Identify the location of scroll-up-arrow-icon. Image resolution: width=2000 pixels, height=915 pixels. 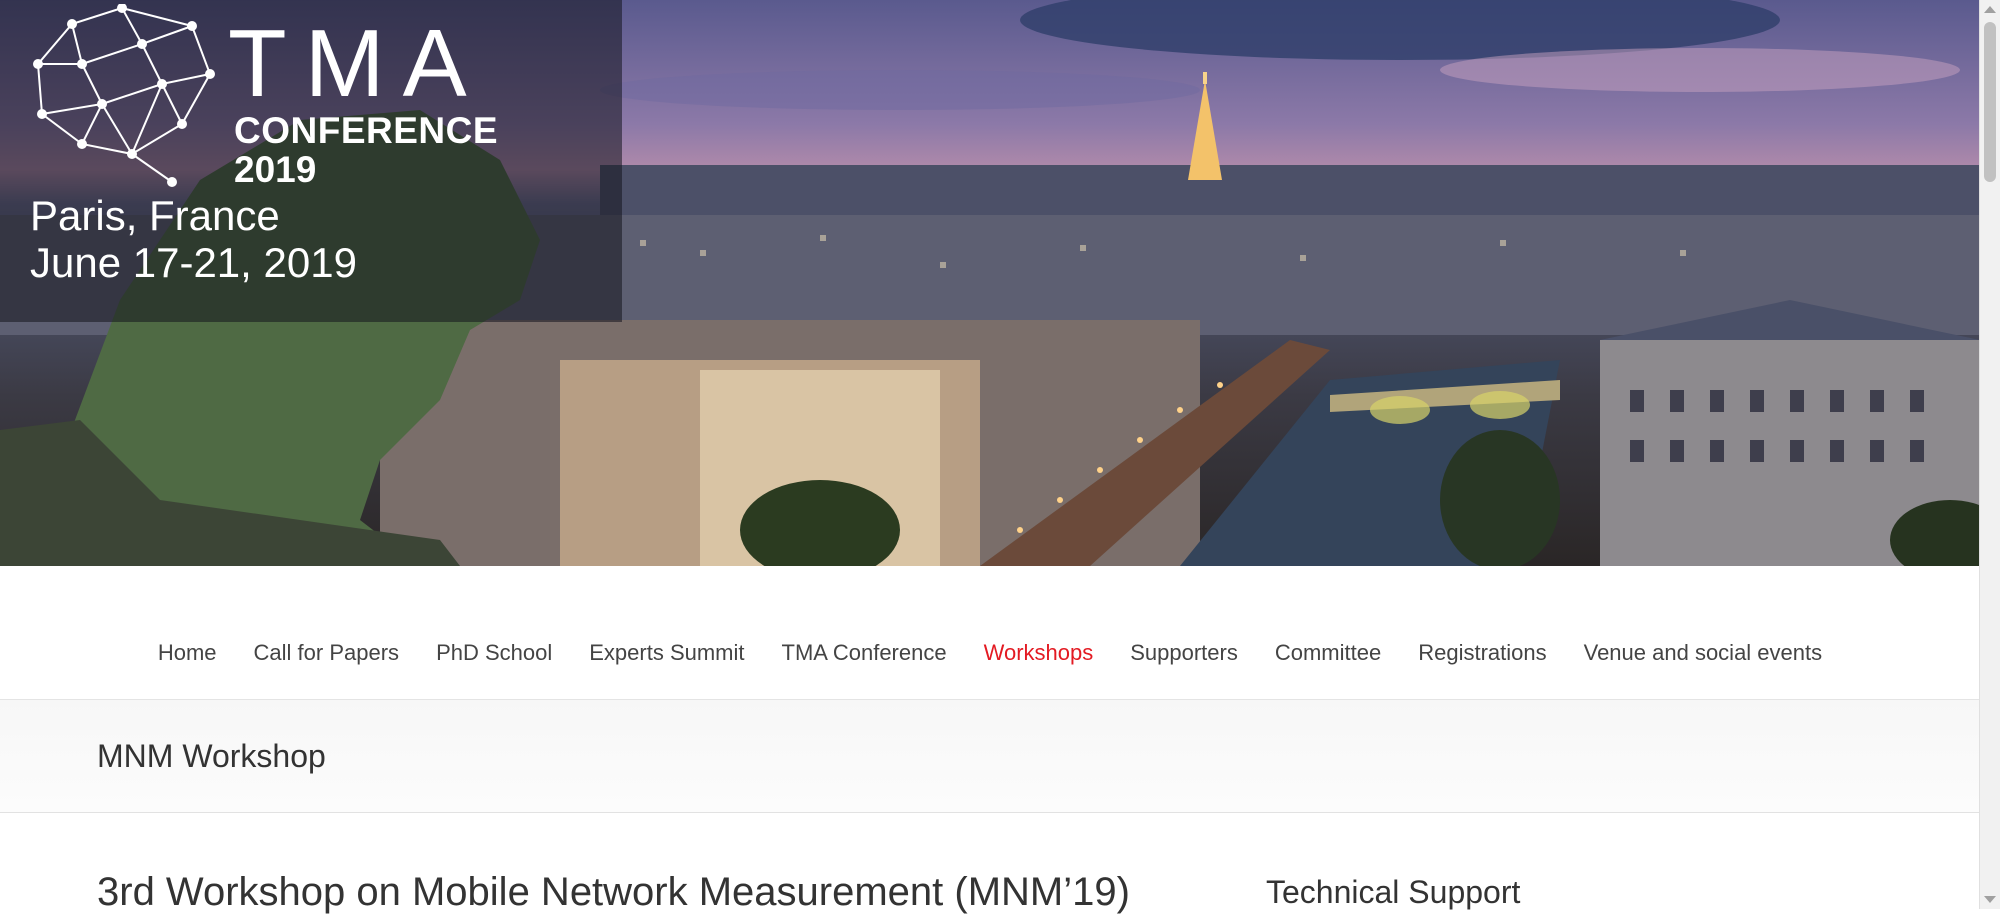
(1990, 9).